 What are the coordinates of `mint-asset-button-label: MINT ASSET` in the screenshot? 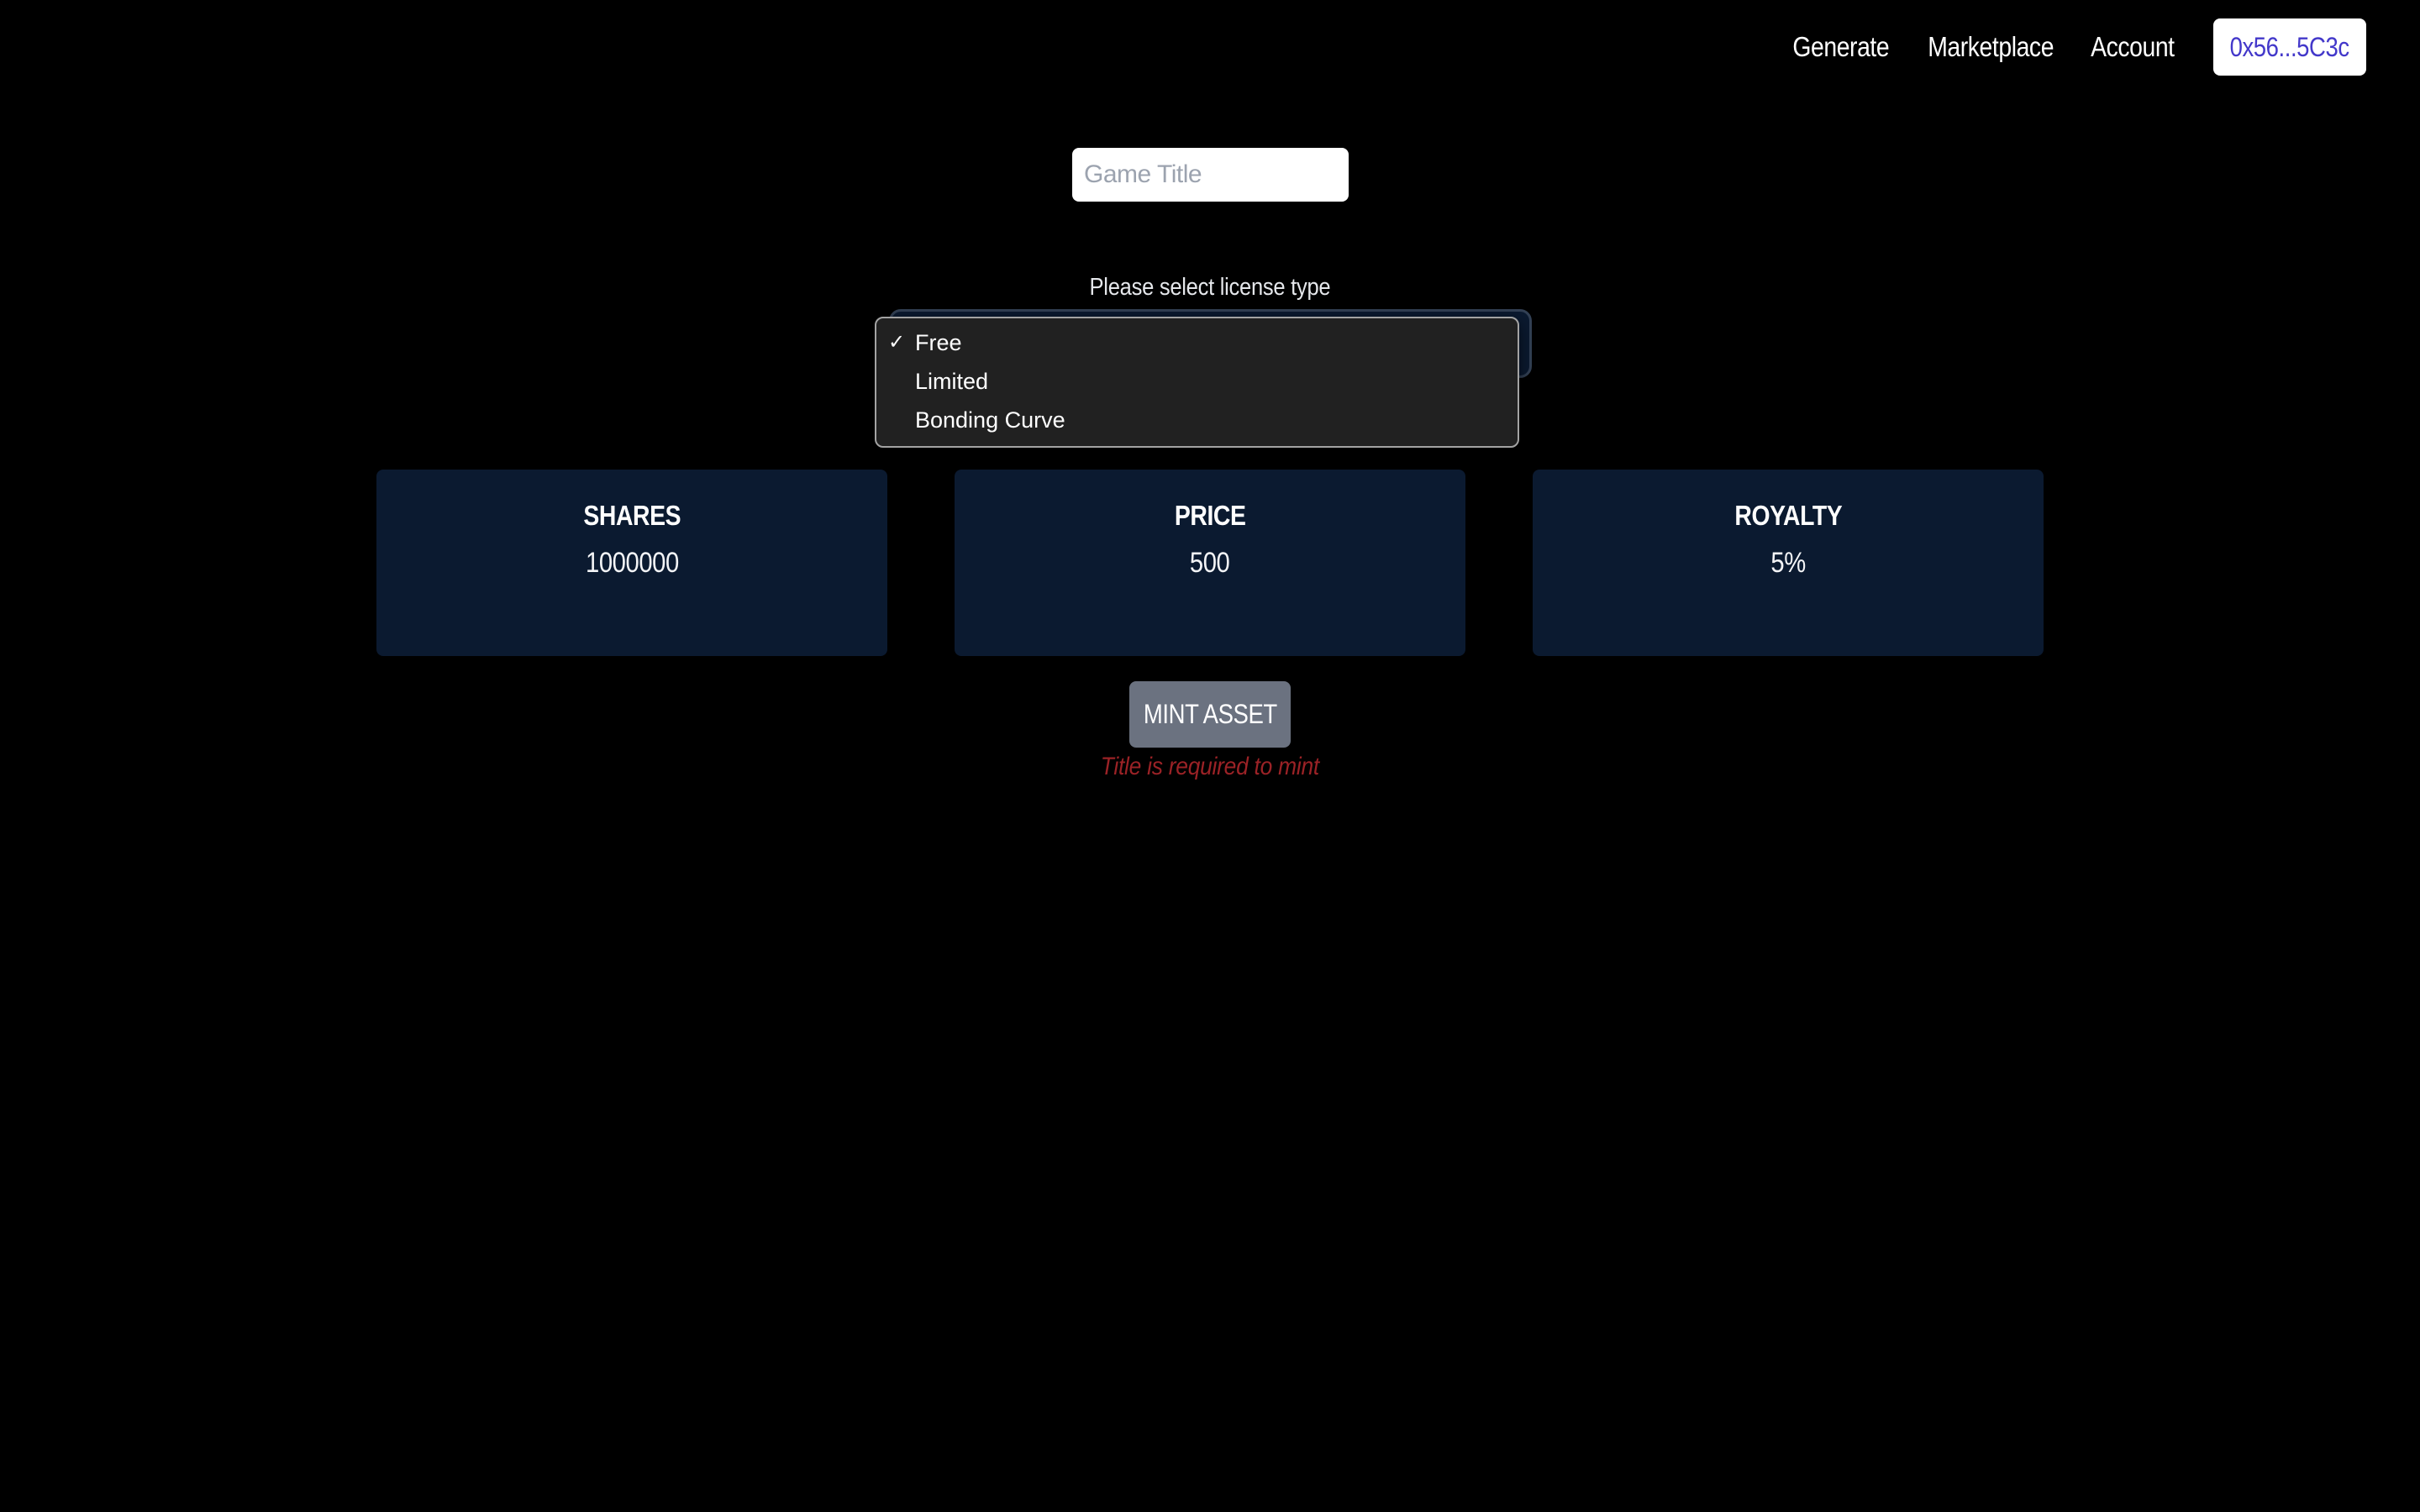 It's located at (1210, 714).